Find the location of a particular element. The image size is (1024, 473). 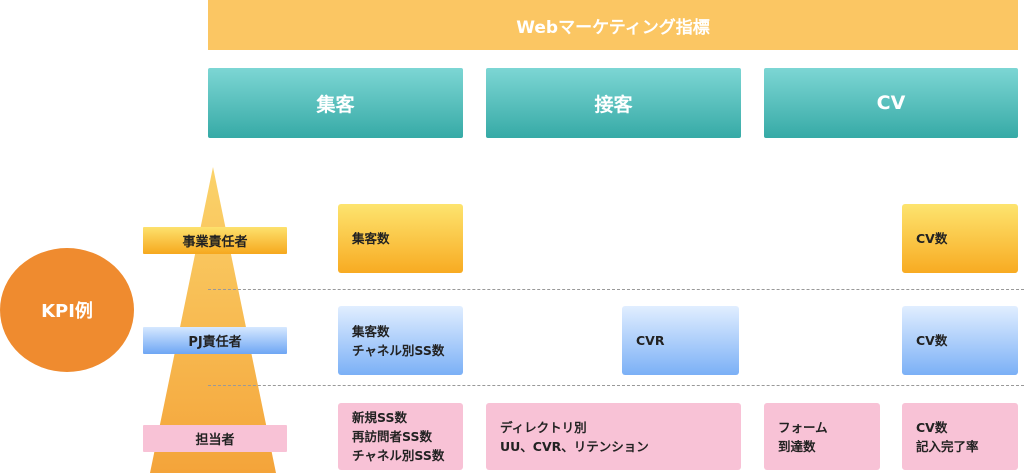

kpi-example-badge: KPI例 is located at coordinates (67, 310).